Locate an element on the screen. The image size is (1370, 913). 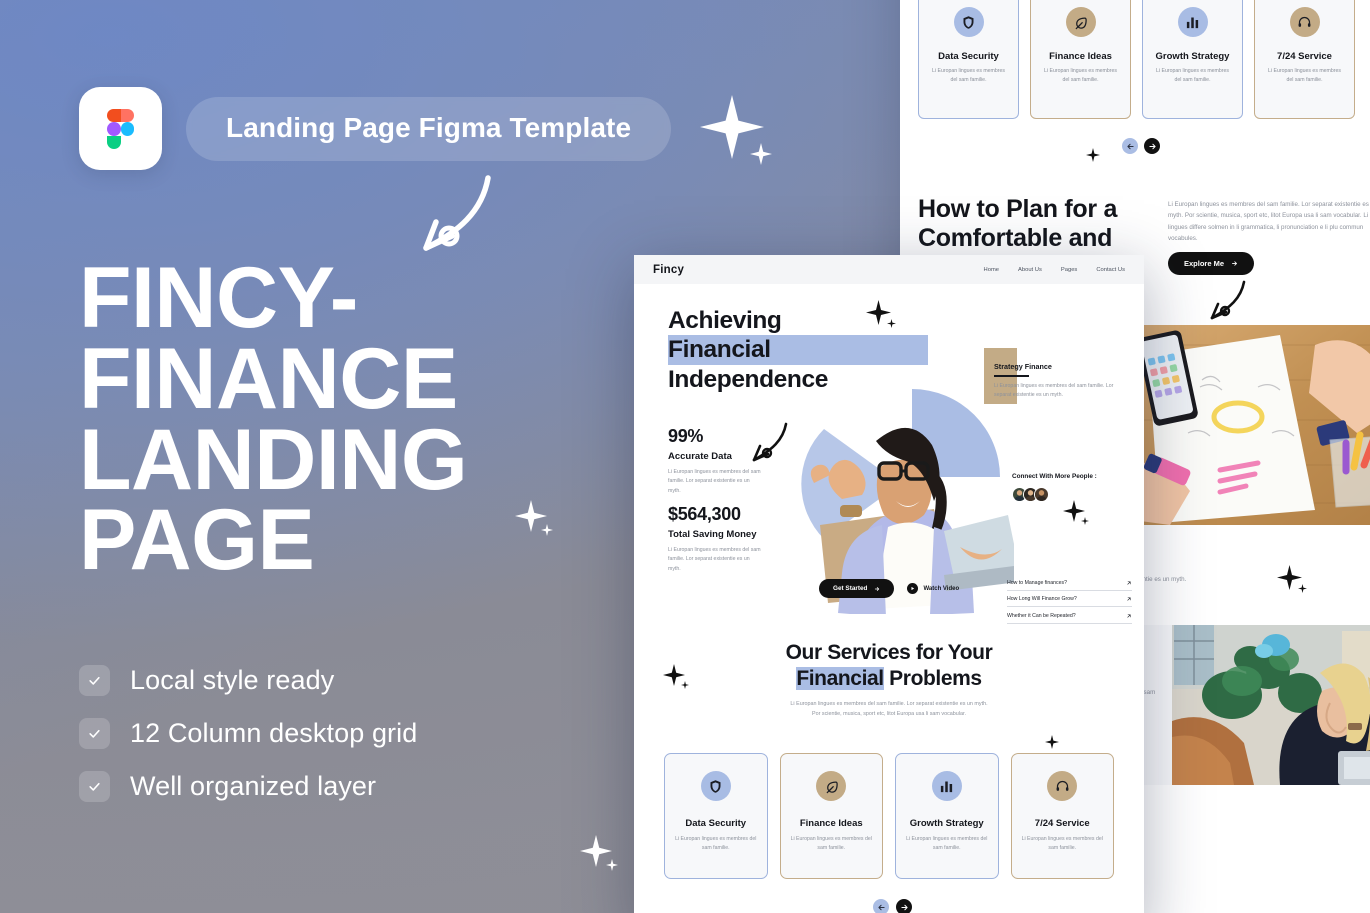
explore-me-button: Explore Me is located at coordinates (1211, 263).